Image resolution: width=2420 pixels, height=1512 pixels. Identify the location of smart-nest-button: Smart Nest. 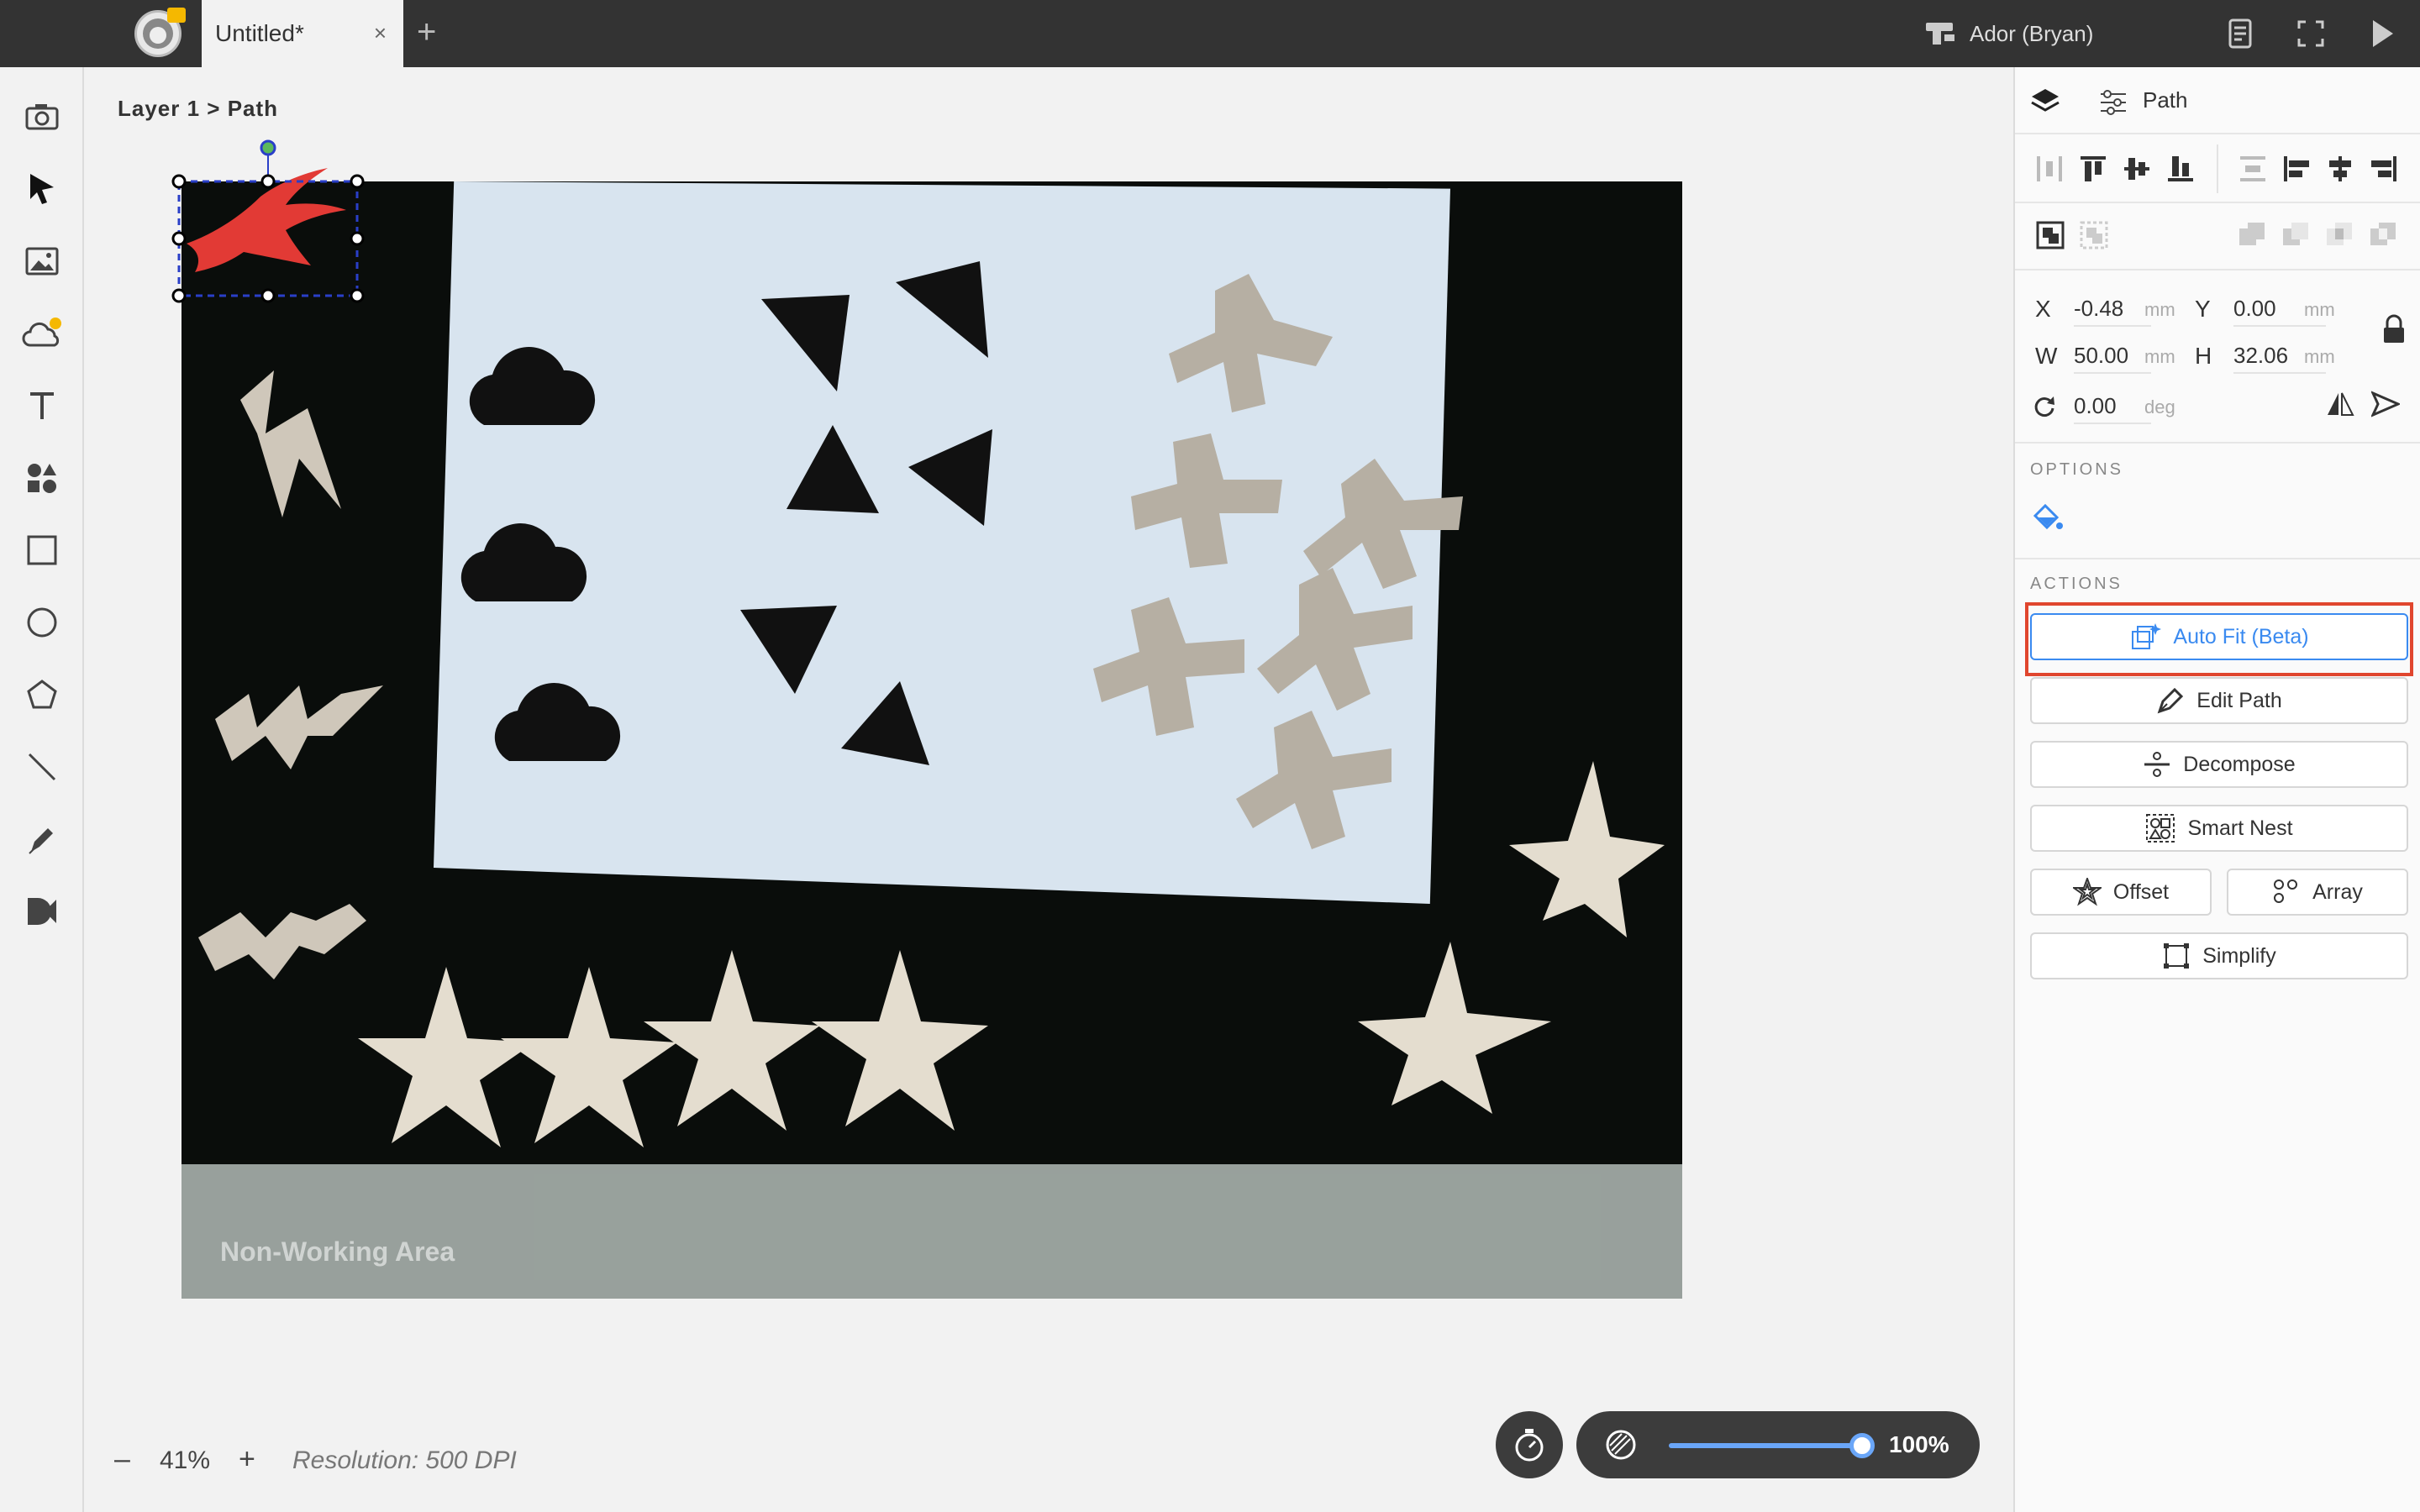
(2219, 828).